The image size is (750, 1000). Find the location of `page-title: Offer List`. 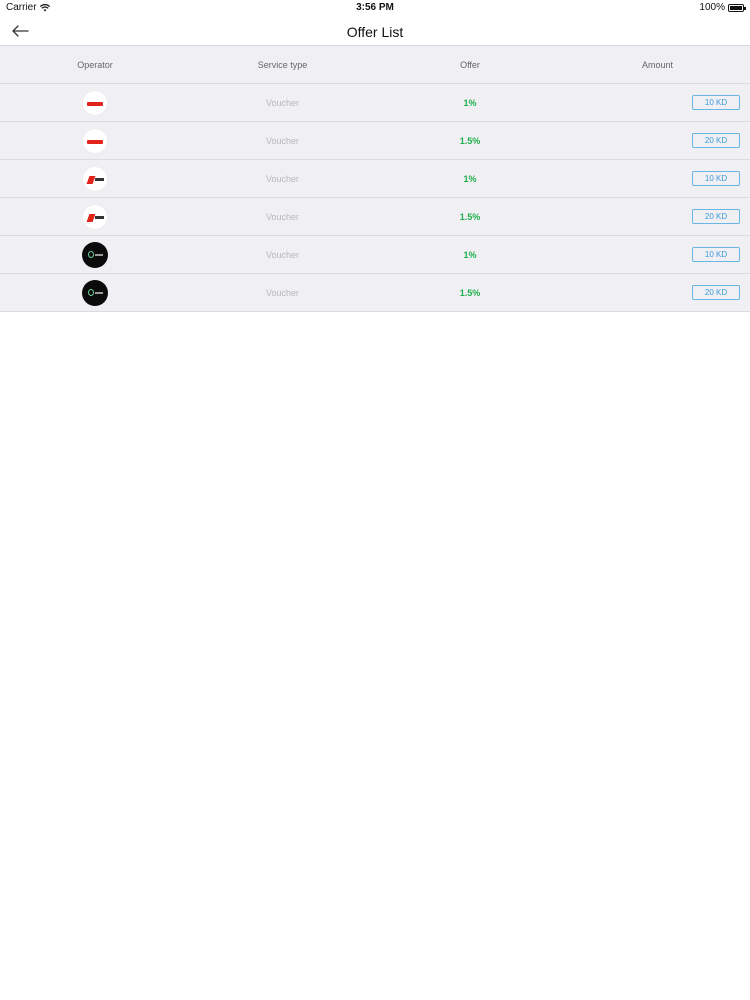

page-title: Offer List is located at coordinates (375, 32).